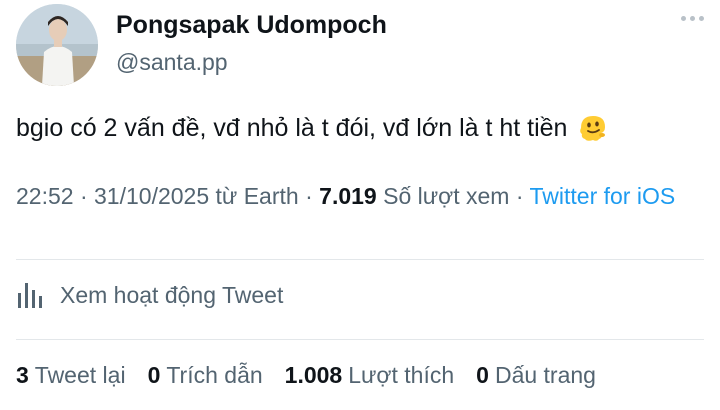 The height and width of the screenshot is (410, 720). I want to click on source-link: Twitter for iOS, so click(603, 196).